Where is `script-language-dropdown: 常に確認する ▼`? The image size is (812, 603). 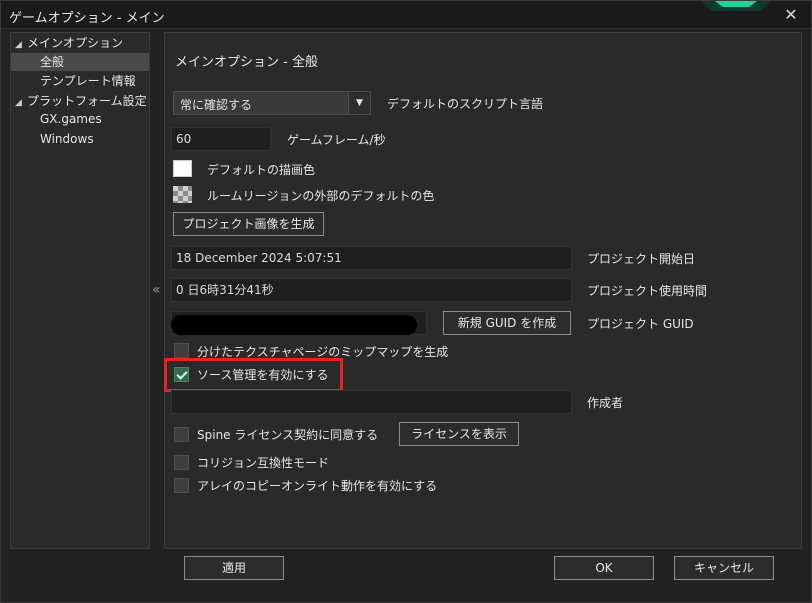
script-language-dropdown: 常に確認する ▼ is located at coordinates (272, 103).